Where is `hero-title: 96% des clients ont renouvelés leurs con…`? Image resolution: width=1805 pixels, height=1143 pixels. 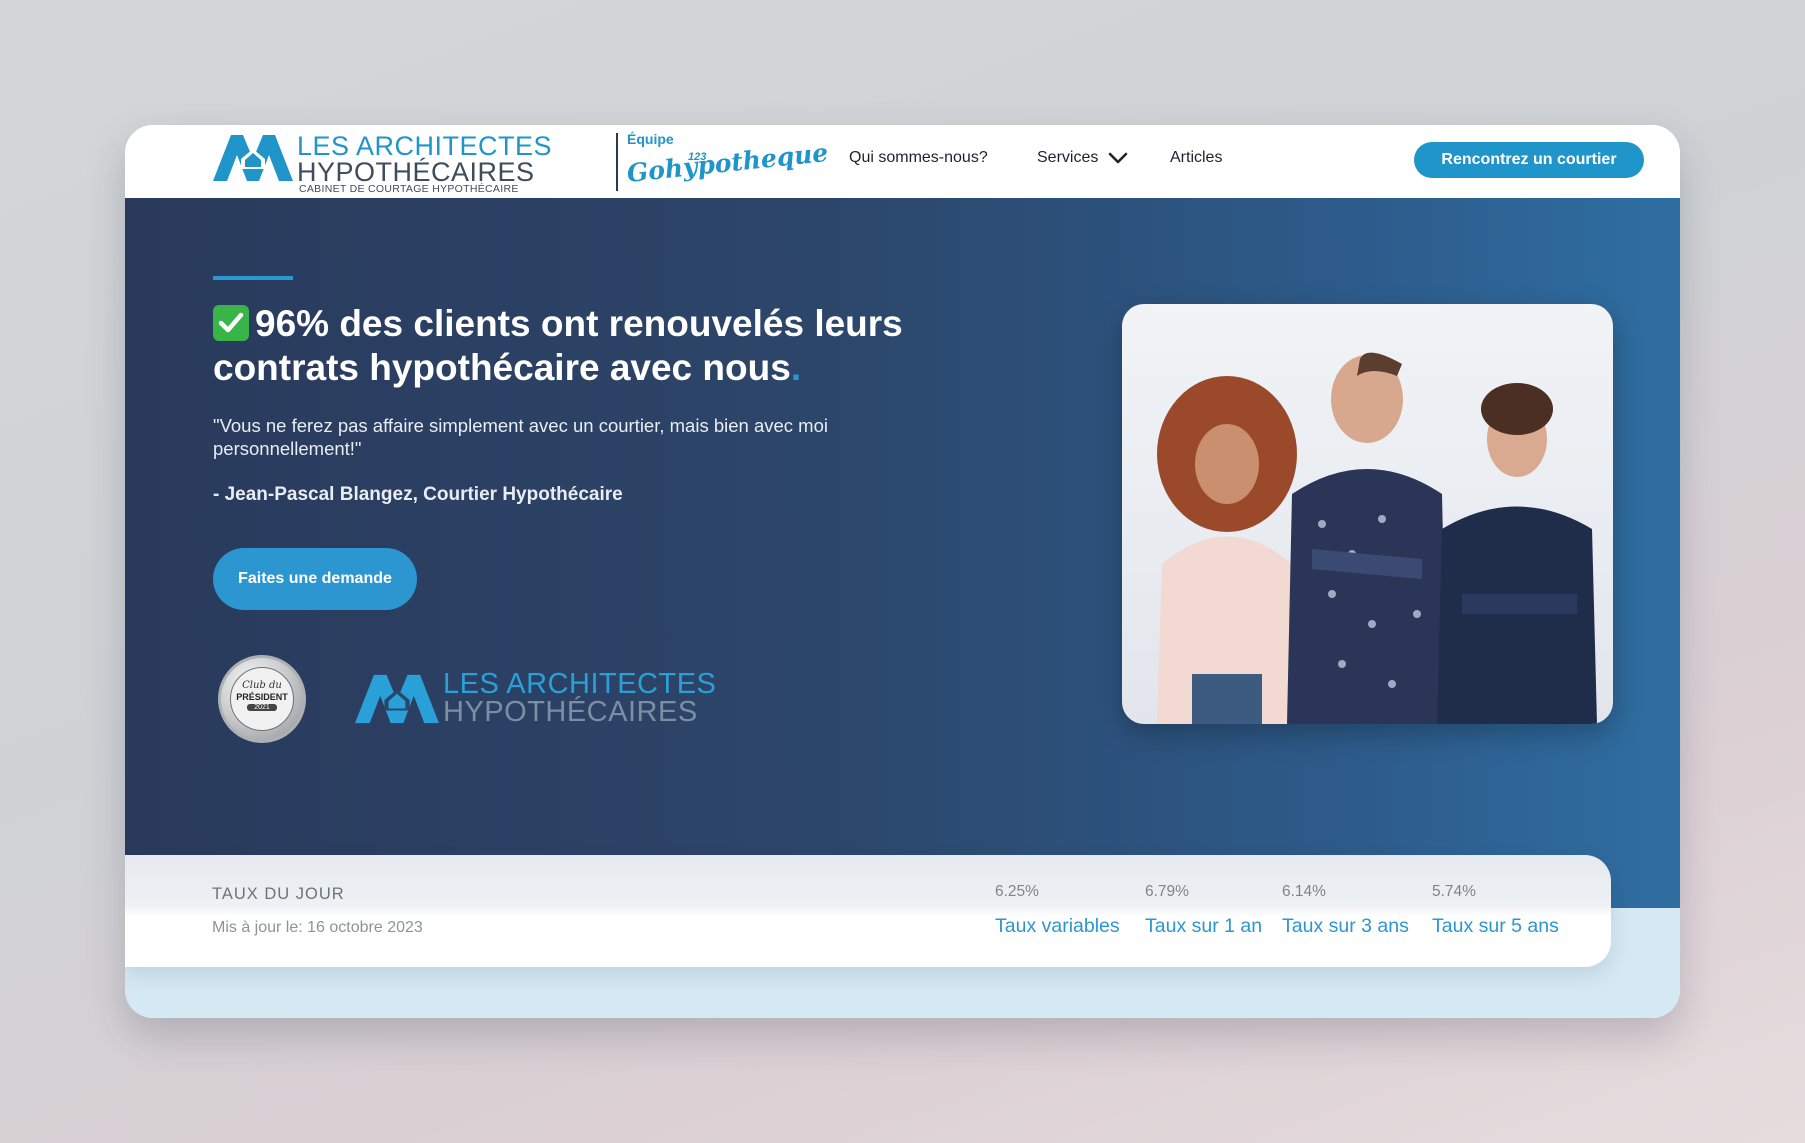
hero-title: 96% des clients ont renouvelés leurs con… is located at coordinates (573, 346).